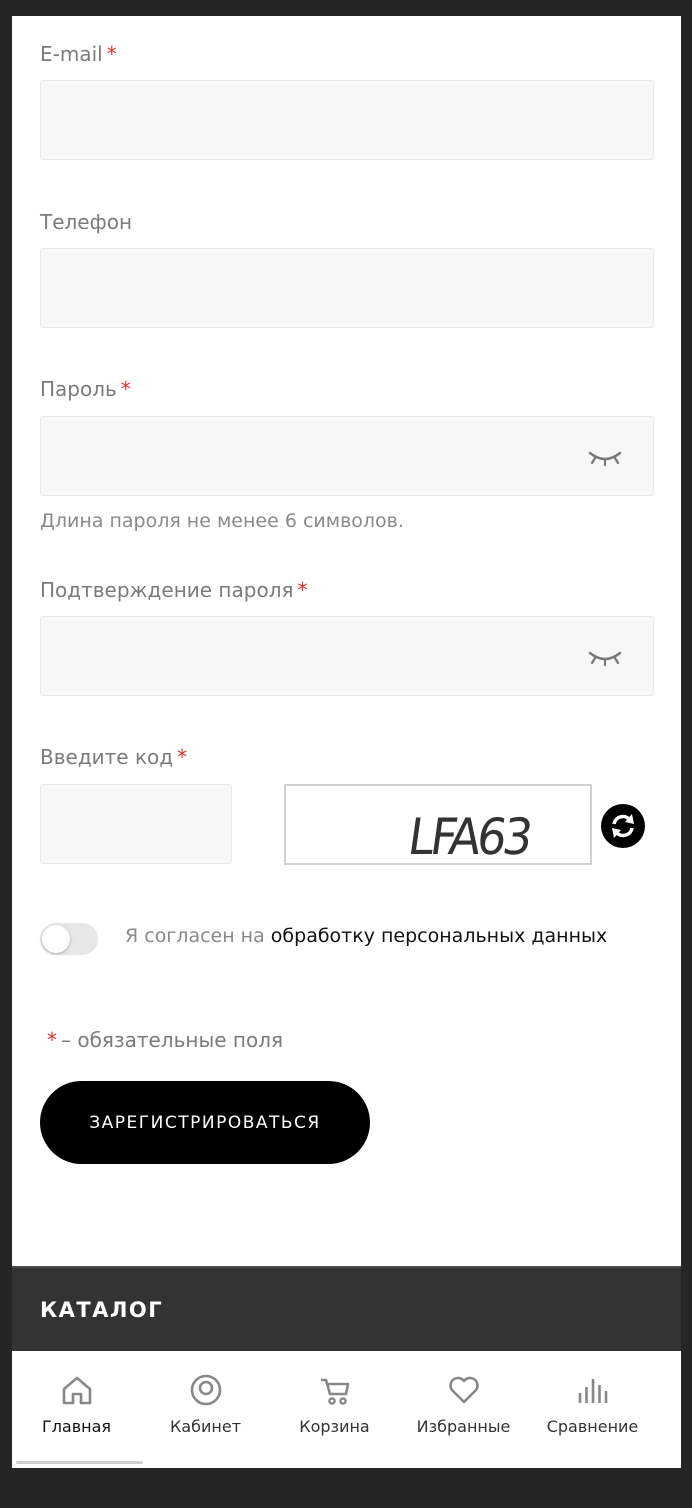 The image size is (692, 1508). What do you see at coordinates (347, 656) in the screenshot?
I see `confirm-password-field` at bounding box center [347, 656].